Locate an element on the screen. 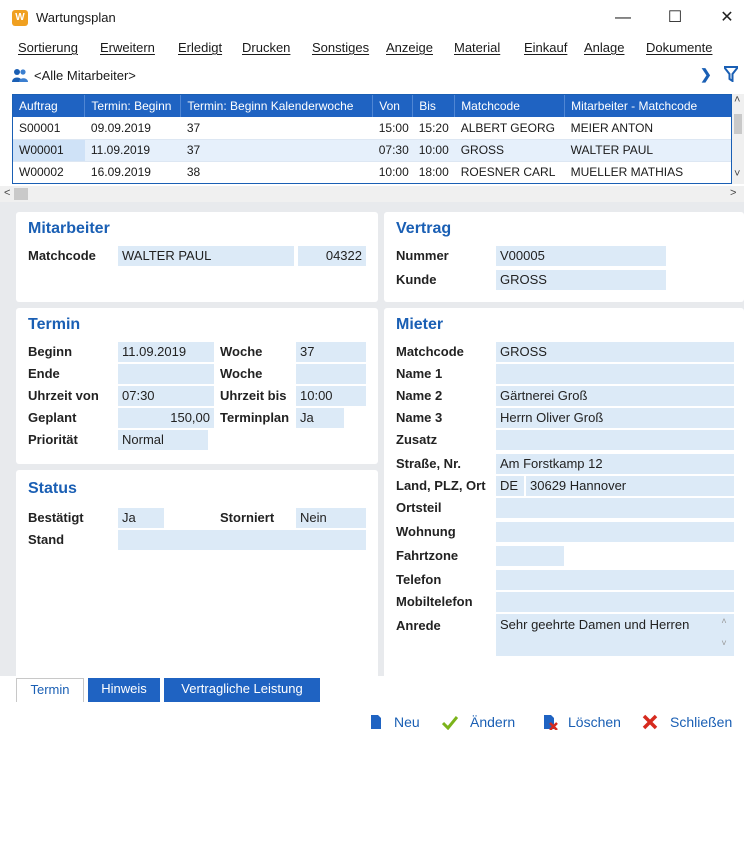 Image resolution: width=744 pixels, height=868 pixels. action-bar: Neu Ändern Löschen Schließen is located at coordinates (372, 722).